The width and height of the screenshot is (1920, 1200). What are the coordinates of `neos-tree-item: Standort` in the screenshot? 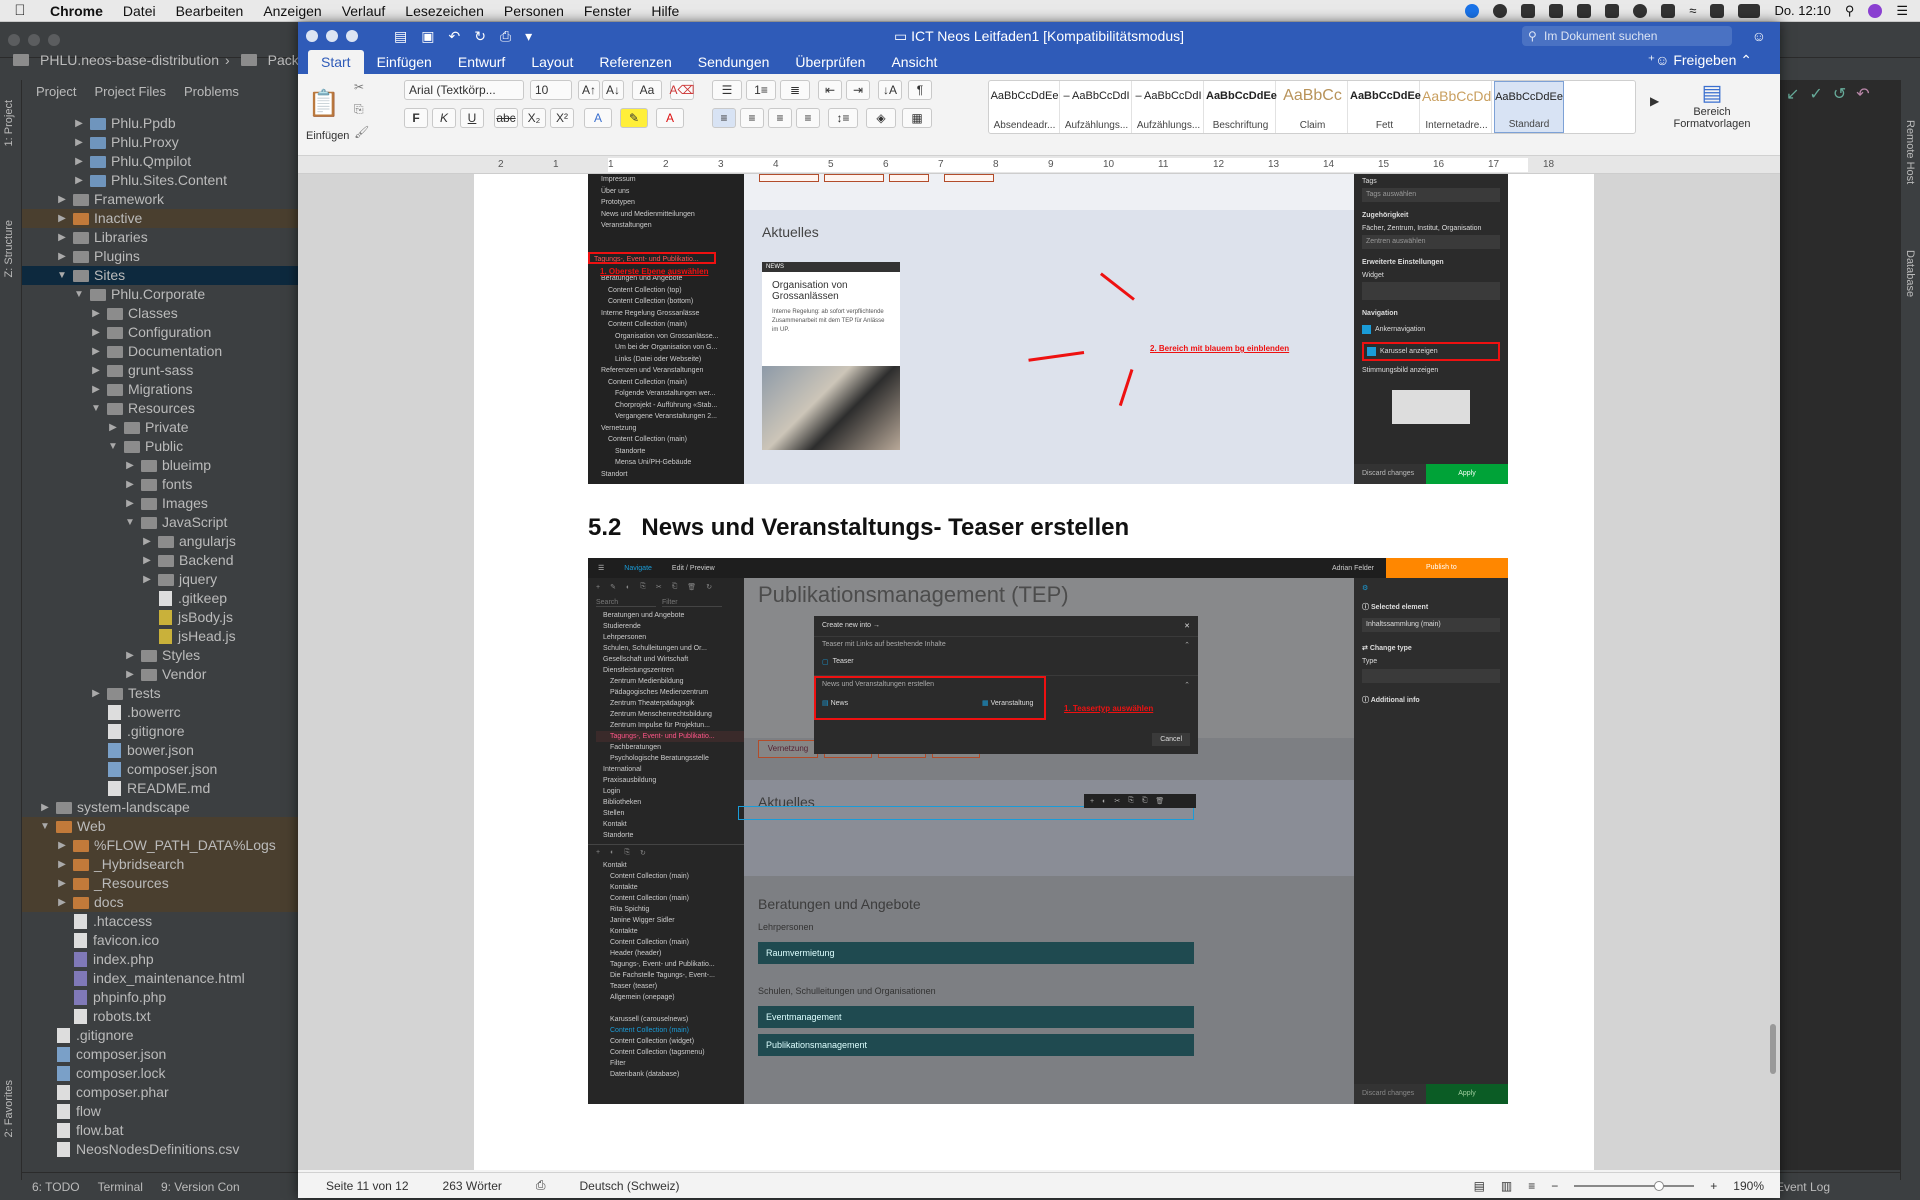 It's located at (669, 475).